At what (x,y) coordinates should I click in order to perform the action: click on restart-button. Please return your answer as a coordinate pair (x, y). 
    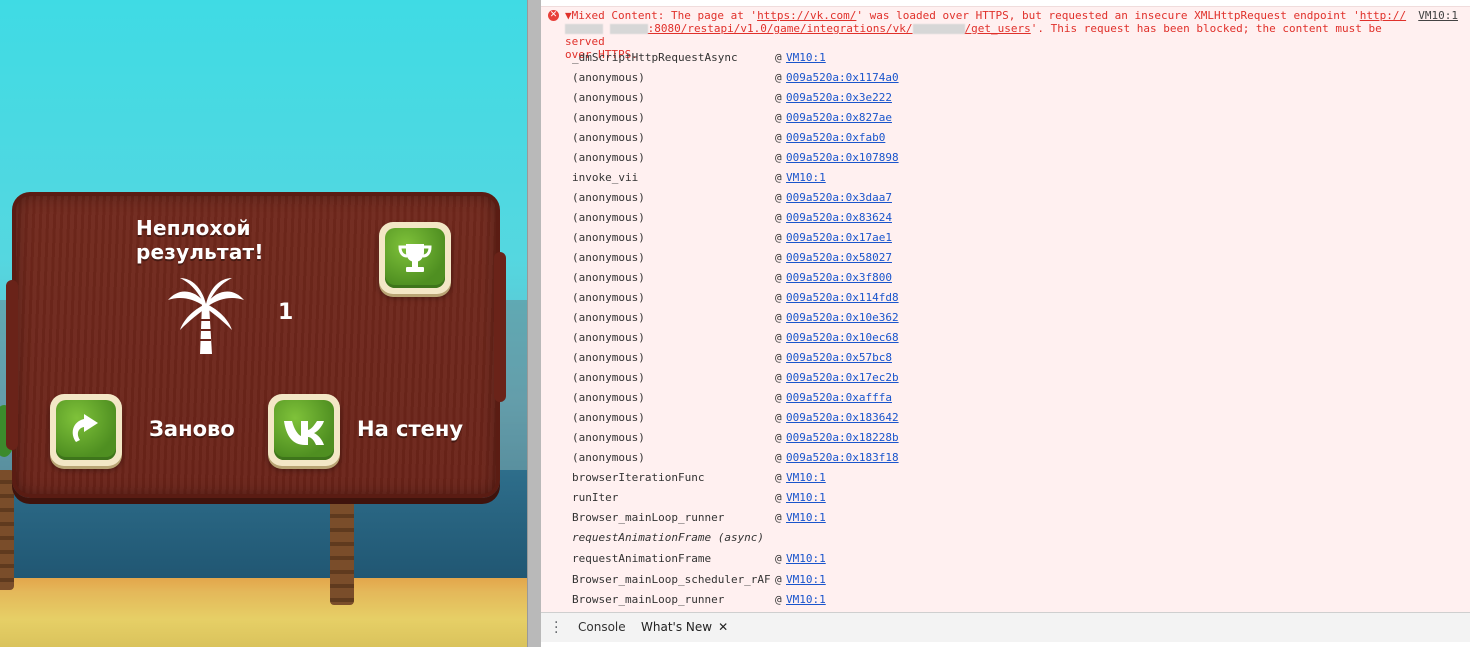
    Looking at the image, I should click on (86, 430).